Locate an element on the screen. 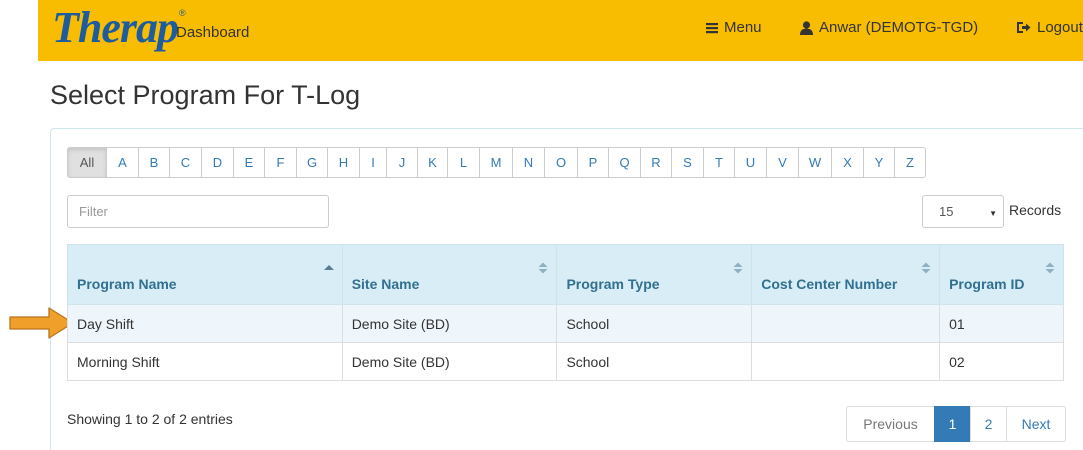  menu-button: Menu is located at coordinates (734, 27).